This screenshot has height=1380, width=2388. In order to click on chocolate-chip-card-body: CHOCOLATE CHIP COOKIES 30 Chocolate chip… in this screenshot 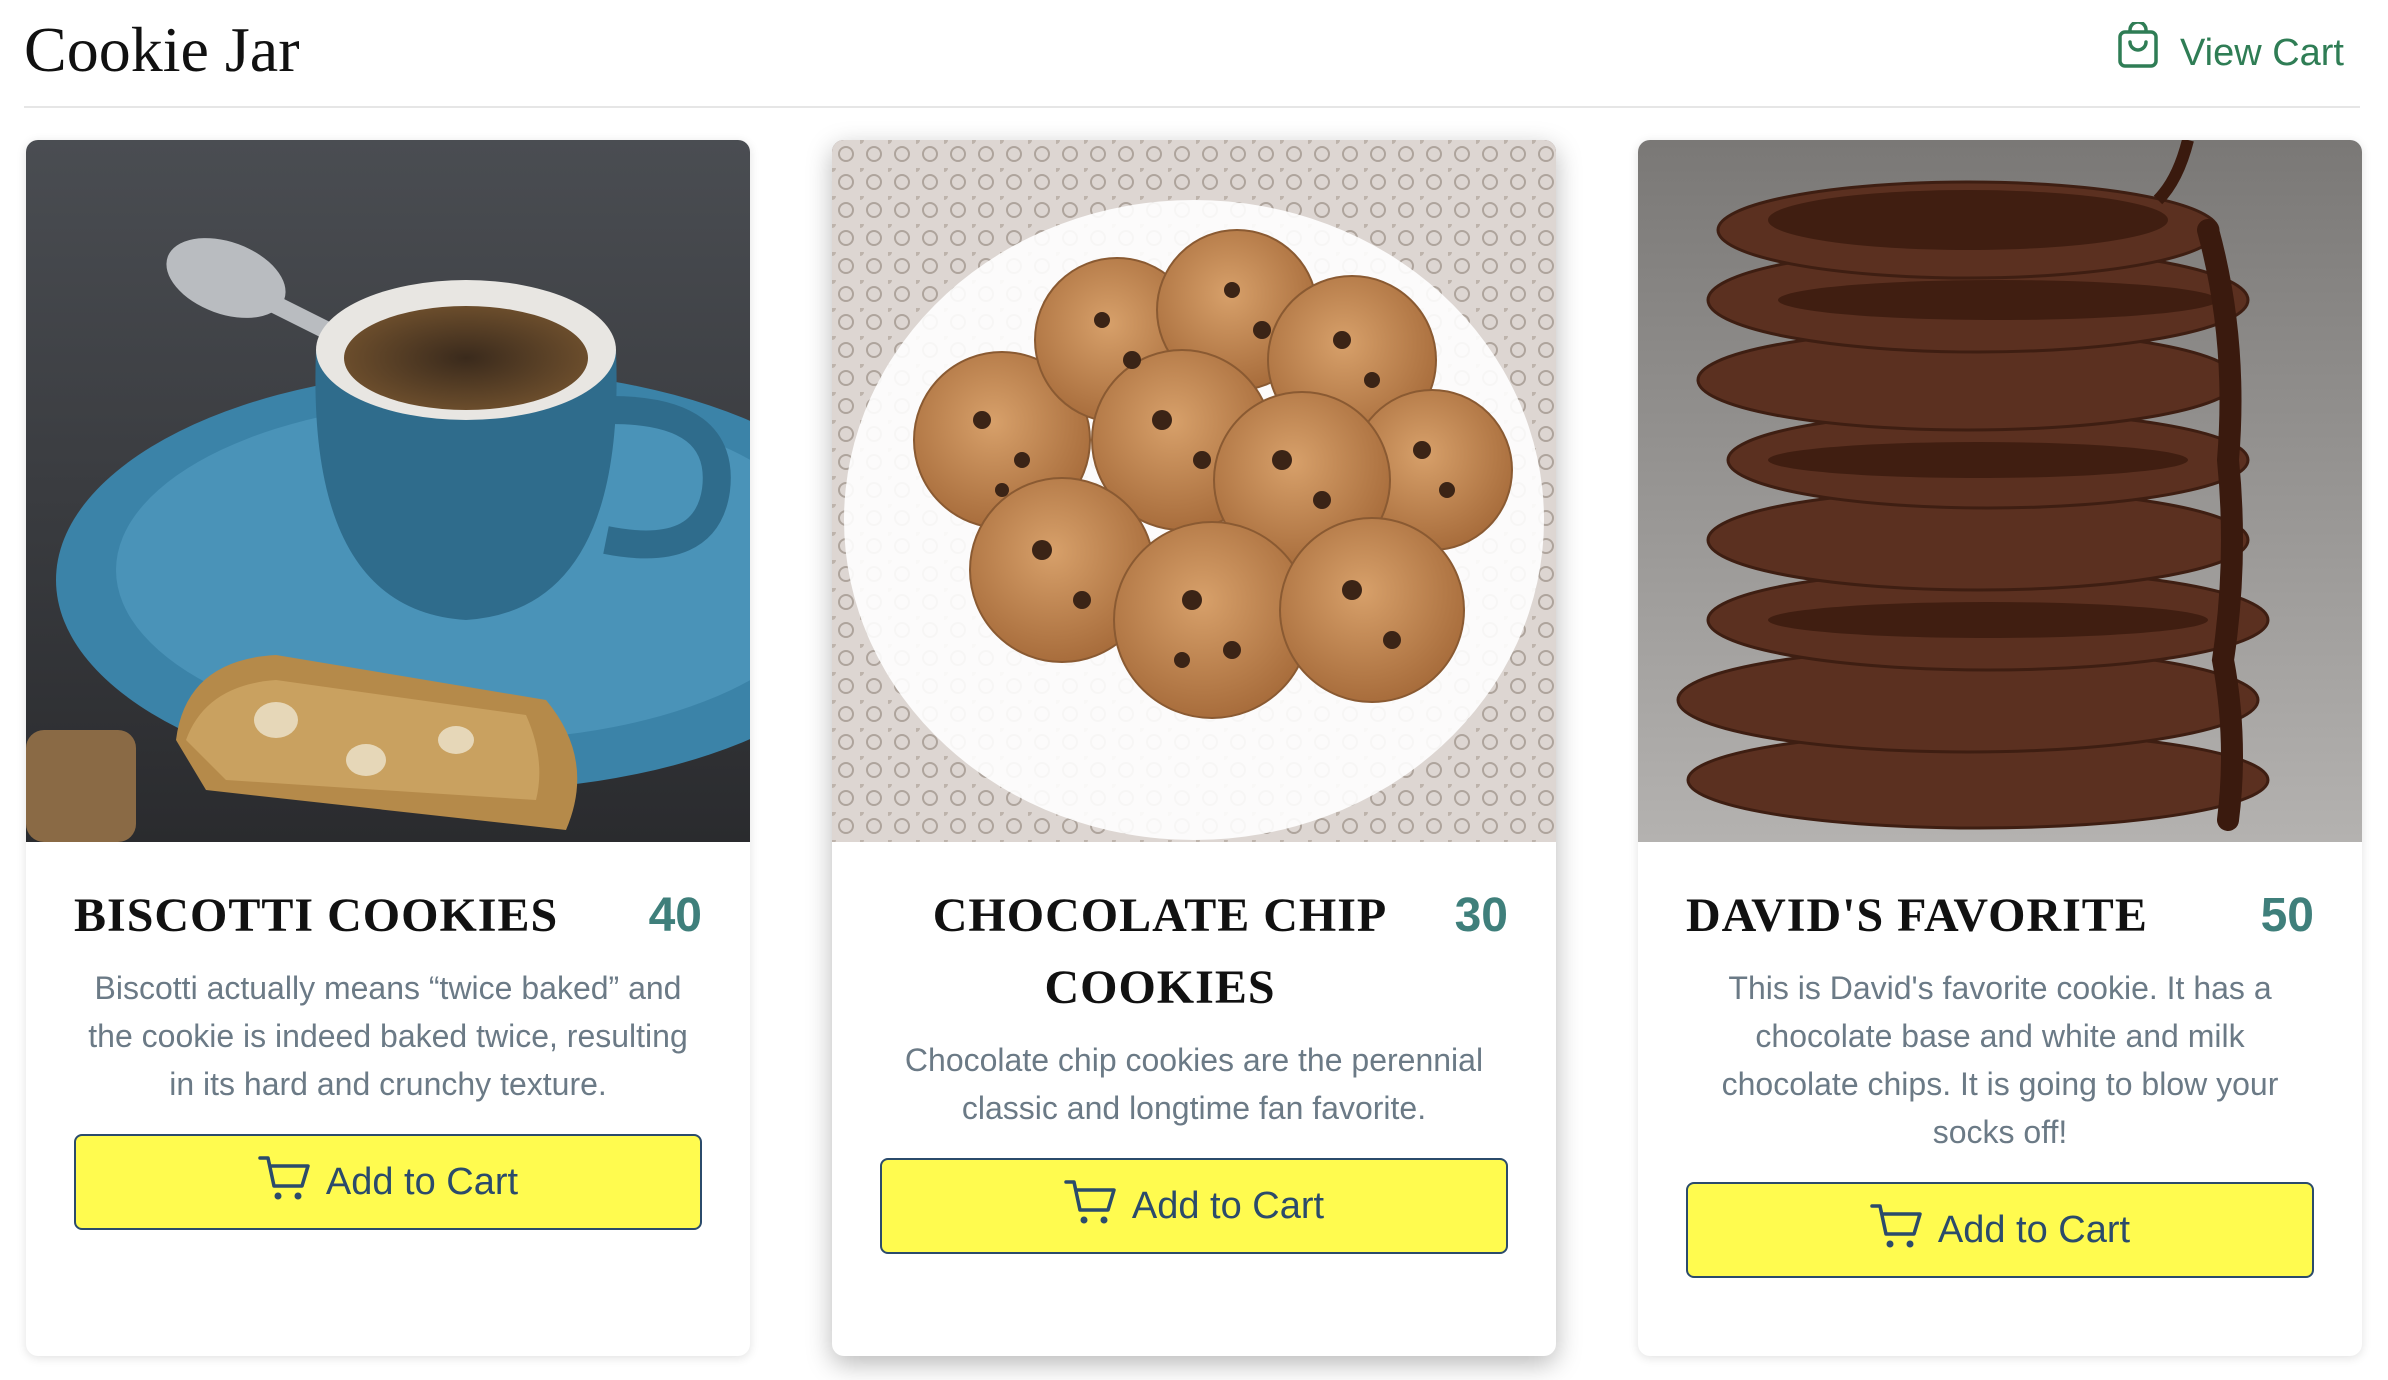, I will do `click(1194, 1067)`.